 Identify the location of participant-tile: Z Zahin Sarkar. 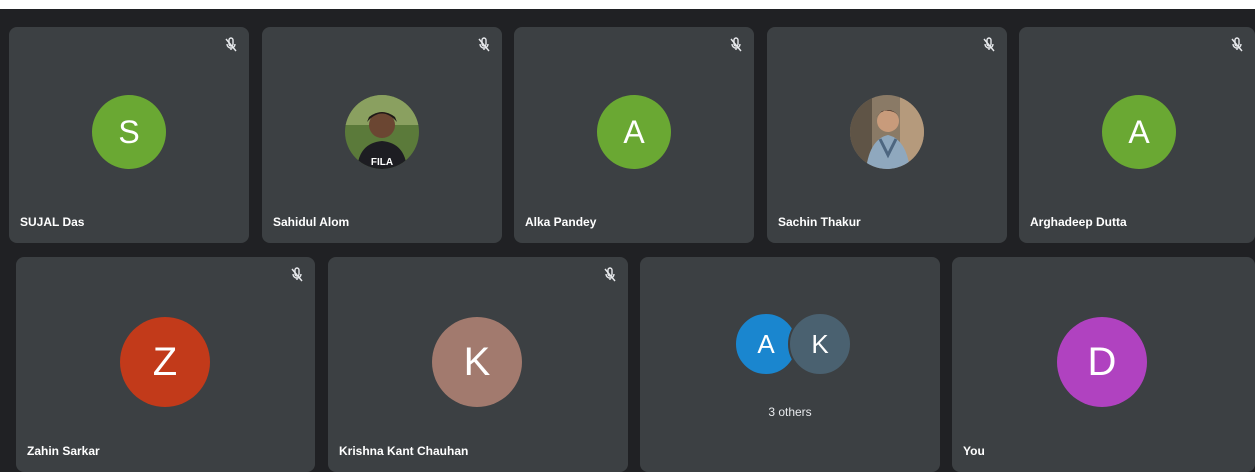
(165, 364).